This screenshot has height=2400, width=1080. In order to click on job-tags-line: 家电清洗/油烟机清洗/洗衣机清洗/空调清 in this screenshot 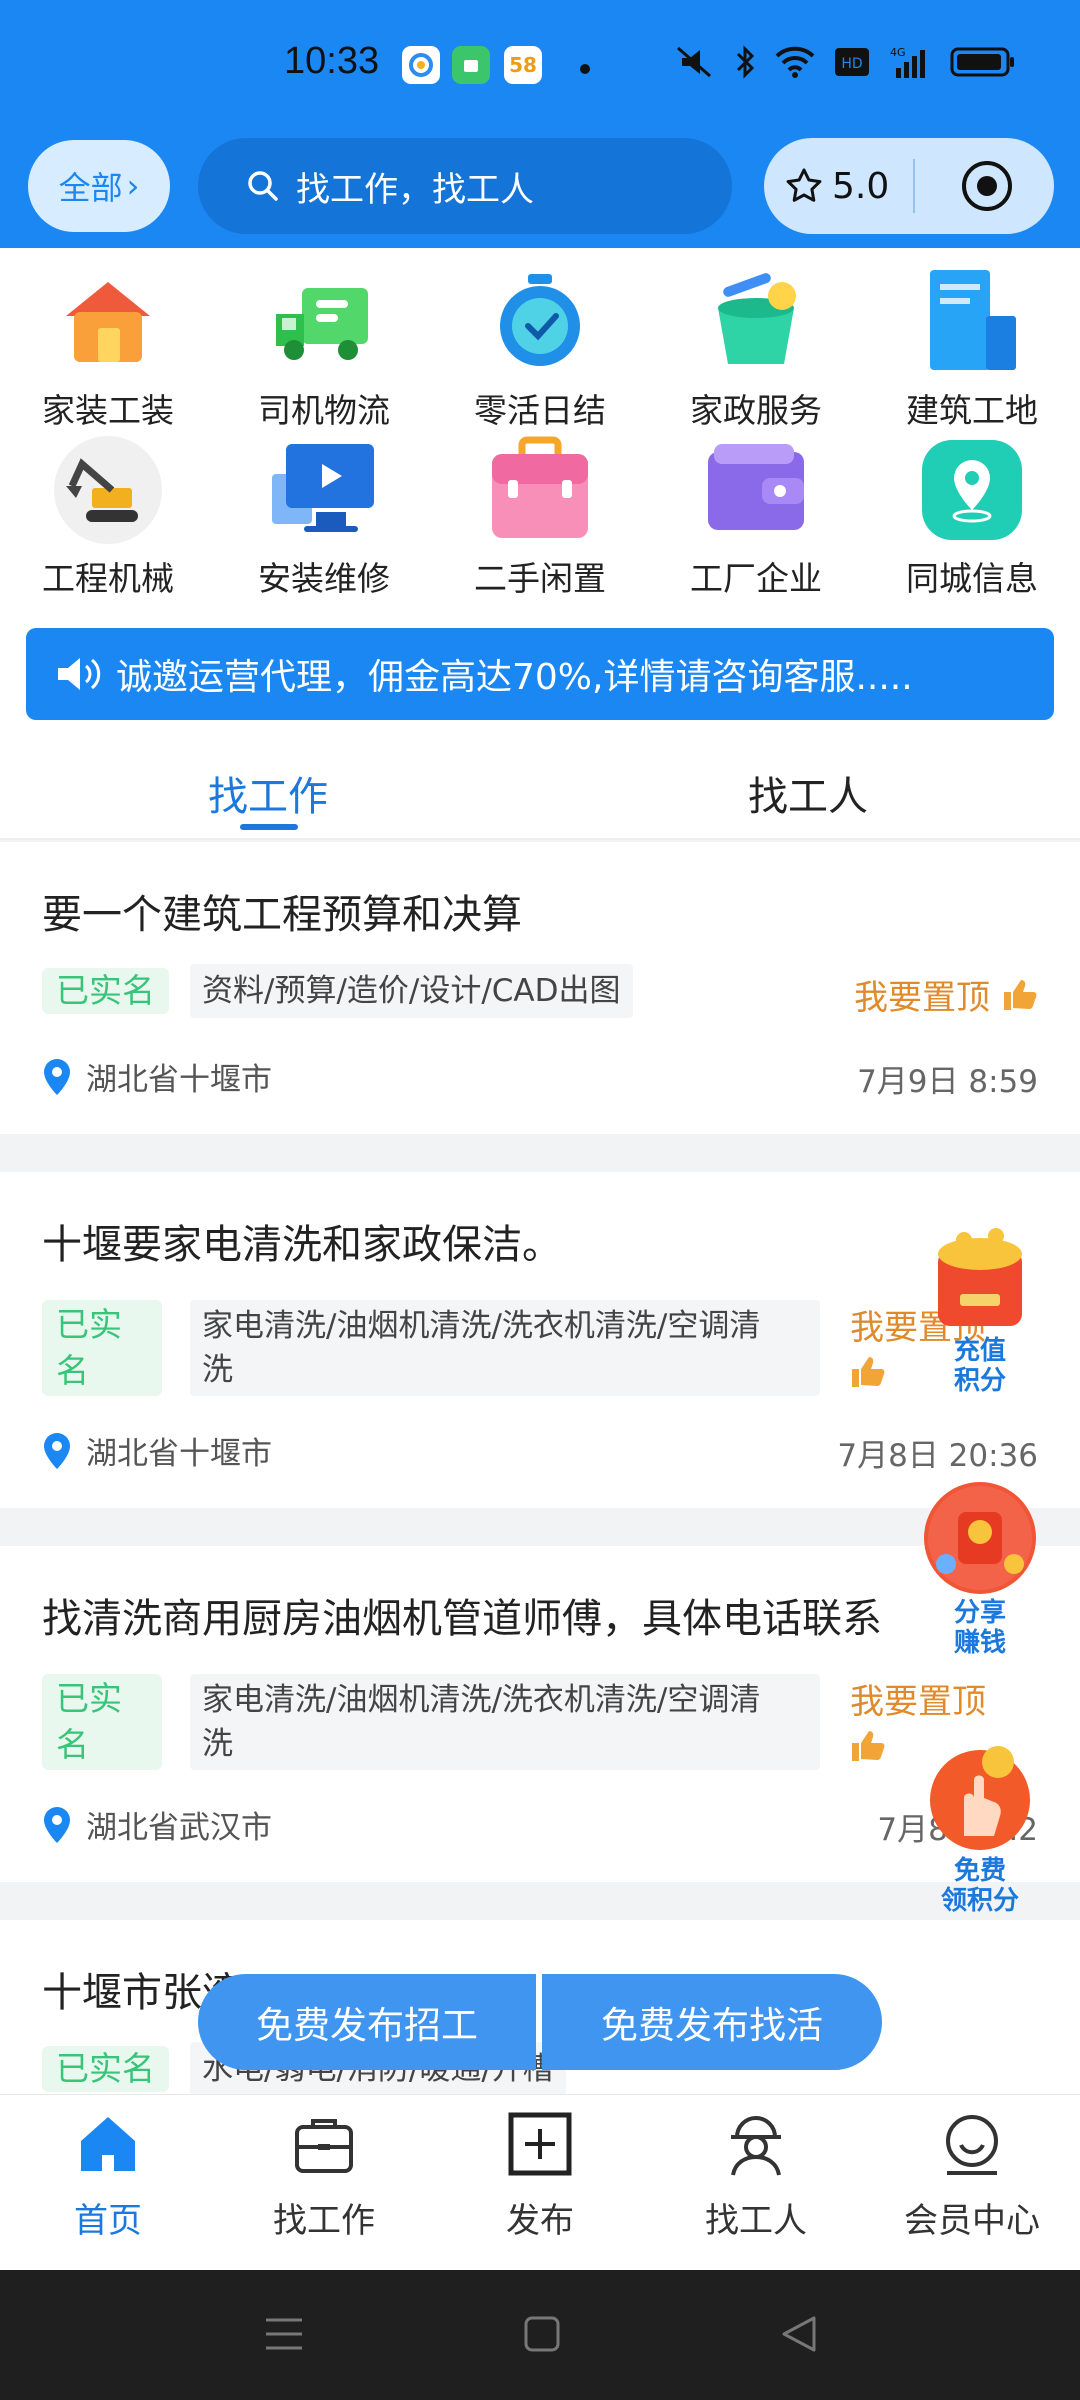, I will do `click(481, 1326)`.